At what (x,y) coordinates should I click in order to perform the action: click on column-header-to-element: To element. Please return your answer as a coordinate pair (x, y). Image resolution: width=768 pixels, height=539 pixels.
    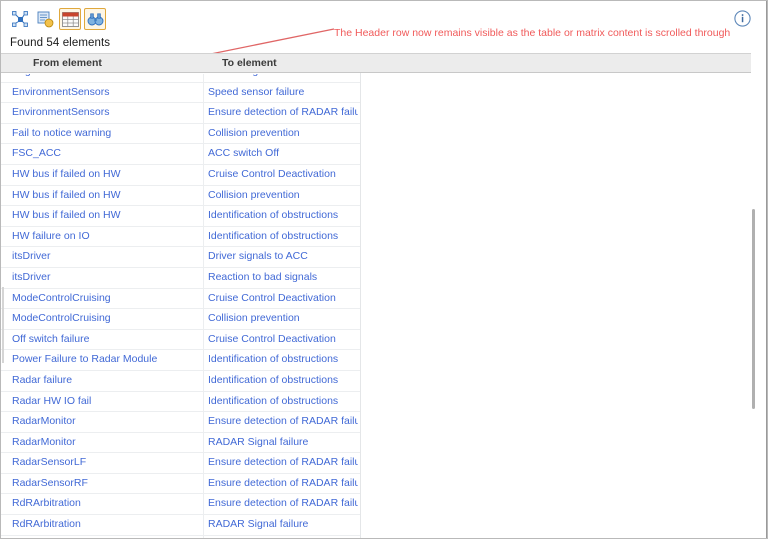
    Looking at the image, I should click on (249, 63).